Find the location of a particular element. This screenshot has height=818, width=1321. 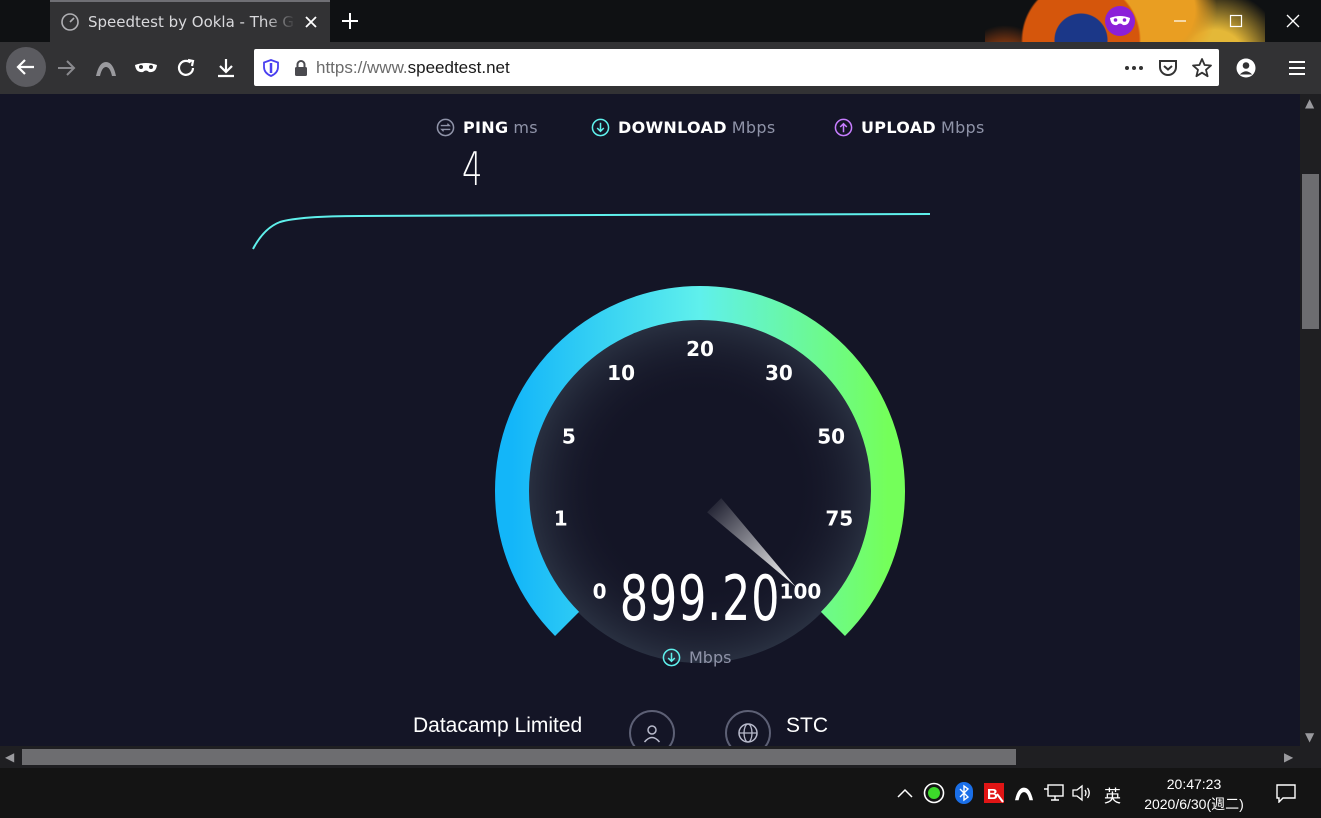

gauge-tick-label: 10 is located at coordinates (621, 373).